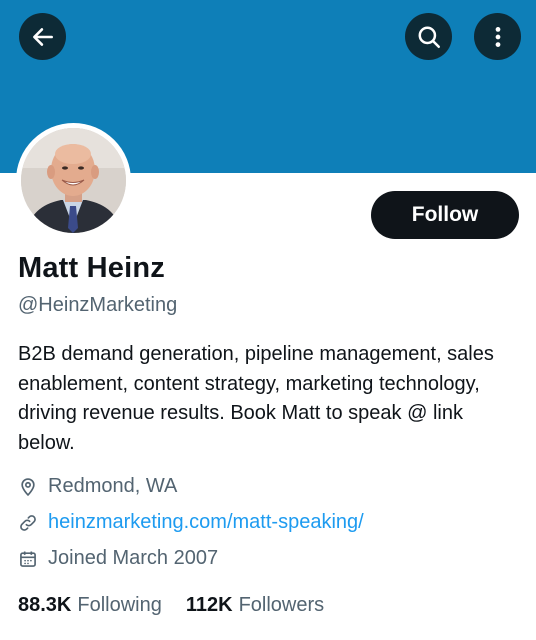 Image resolution: width=536 pixels, height=640 pixels. I want to click on link-icon, so click(29, 523).